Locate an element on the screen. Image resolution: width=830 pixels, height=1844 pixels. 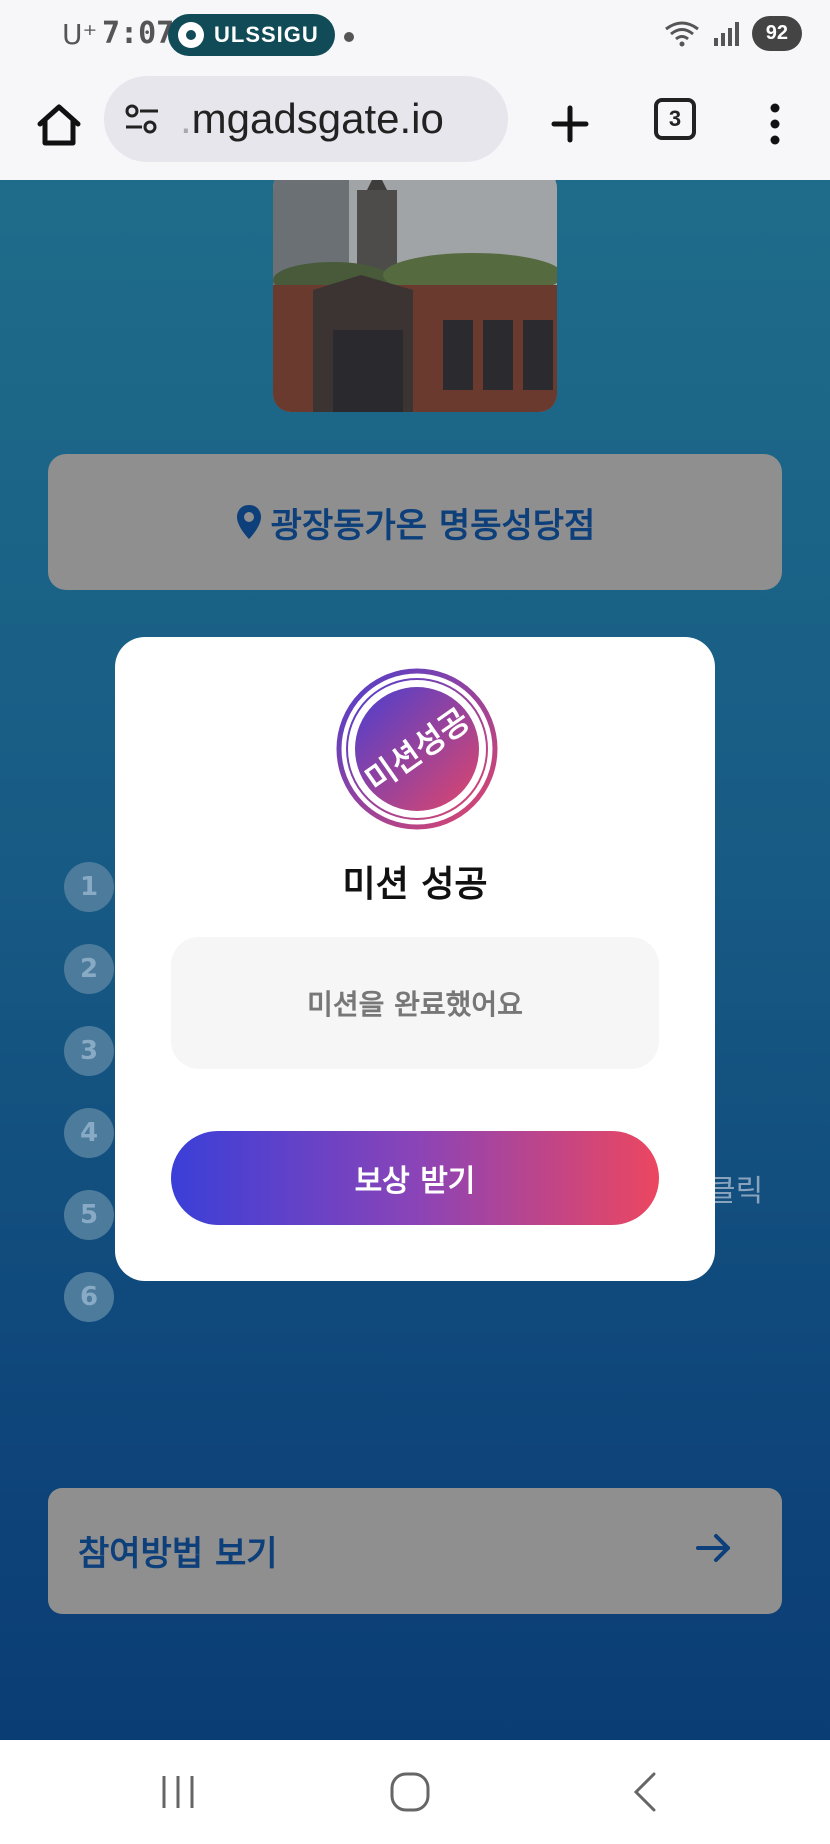
step-number: 6 is located at coordinates (89, 1297).